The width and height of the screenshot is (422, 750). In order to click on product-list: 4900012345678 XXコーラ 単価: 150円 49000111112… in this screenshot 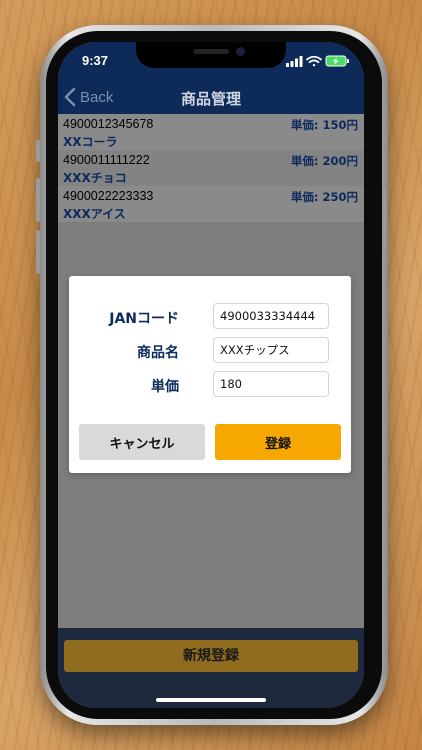, I will do `click(211, 168)`.